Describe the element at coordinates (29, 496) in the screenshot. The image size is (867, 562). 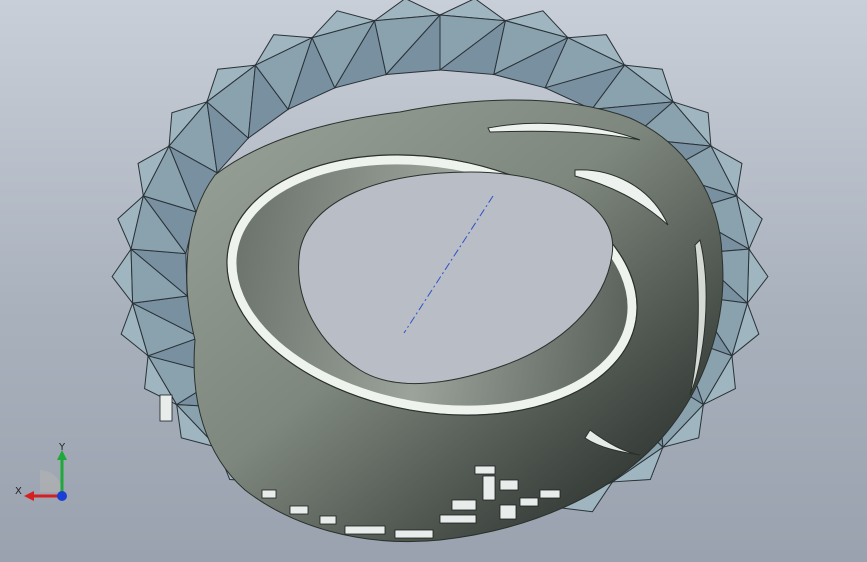
I see `x-axis-arrowhead` at that location.